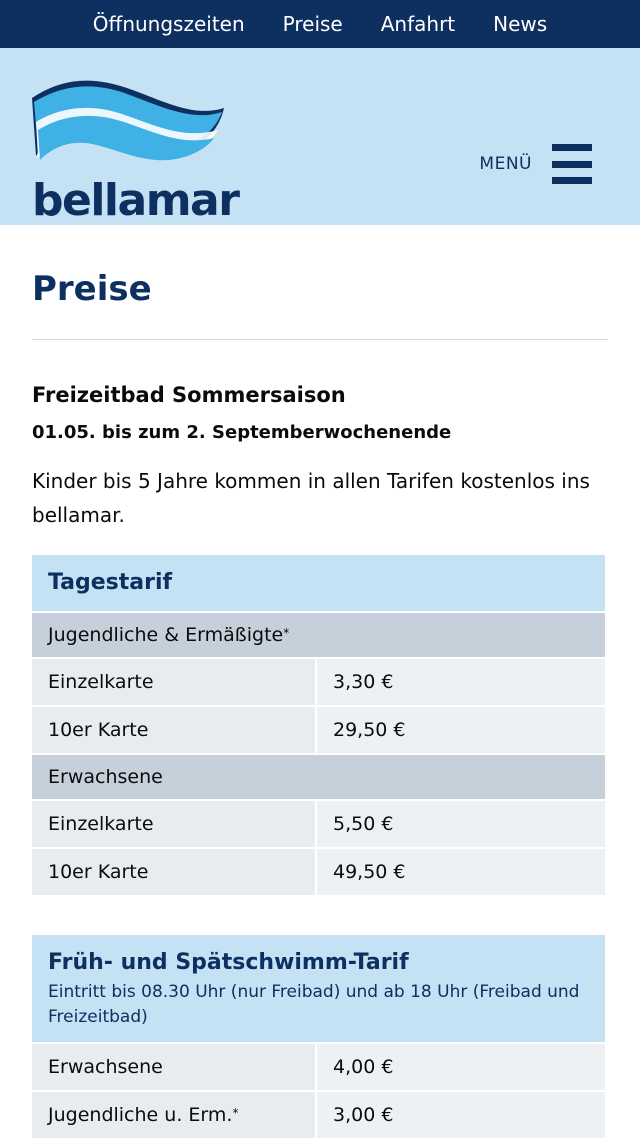 Image resolution: width=640 pixels, height=1138 pixels. What do you see at coordinates (136, 200) in the screenshot?
I see `logo-text: bellamar` at bounding box center [136, 200].